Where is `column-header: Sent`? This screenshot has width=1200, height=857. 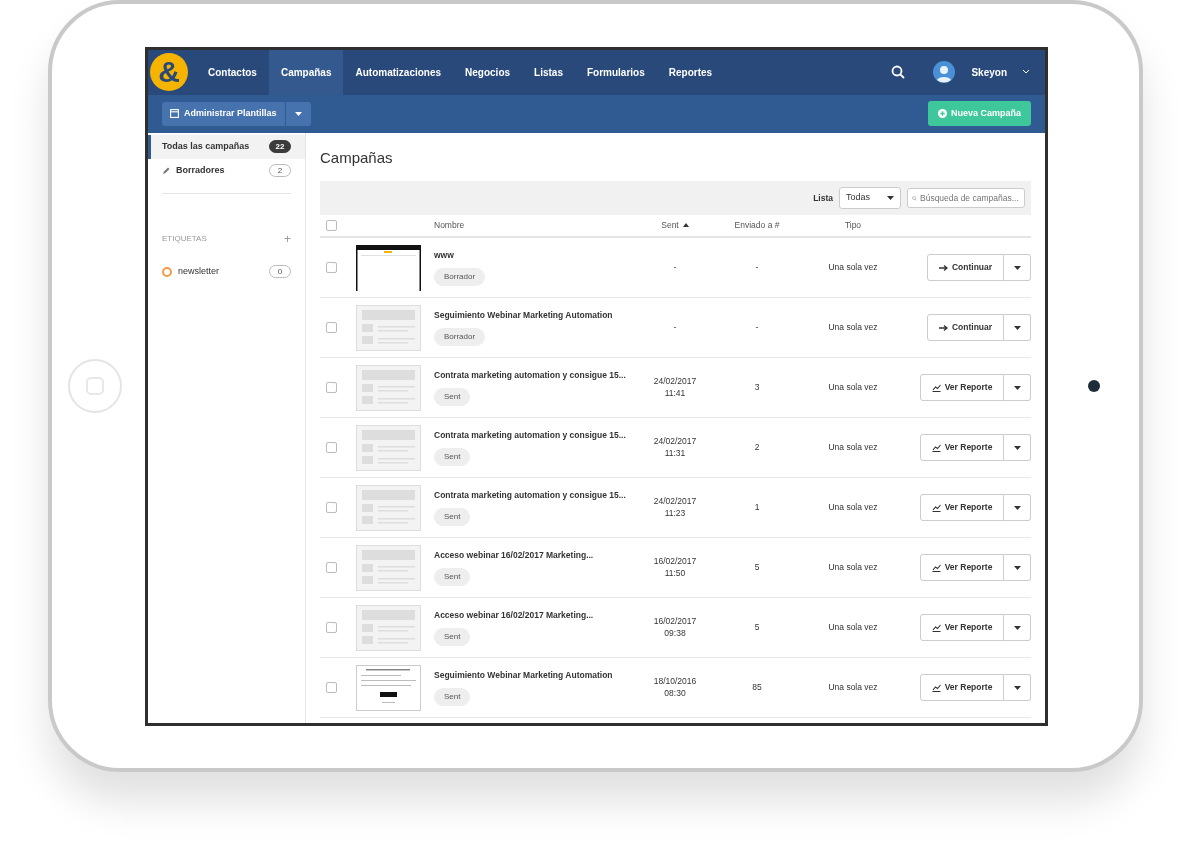
column-header: Sent is located at coordinates (675, 224).